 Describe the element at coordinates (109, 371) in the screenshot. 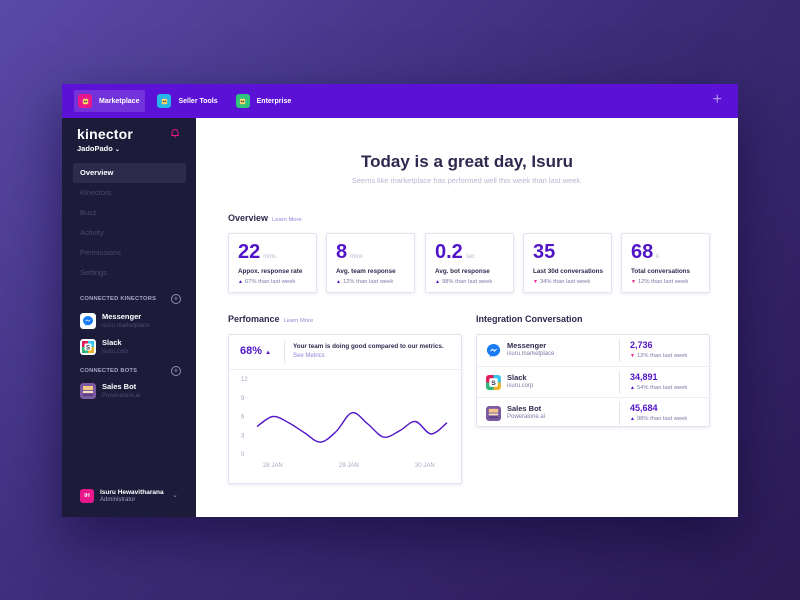

I see `connected-bots-title: CONNECTED BOTS` at that location.